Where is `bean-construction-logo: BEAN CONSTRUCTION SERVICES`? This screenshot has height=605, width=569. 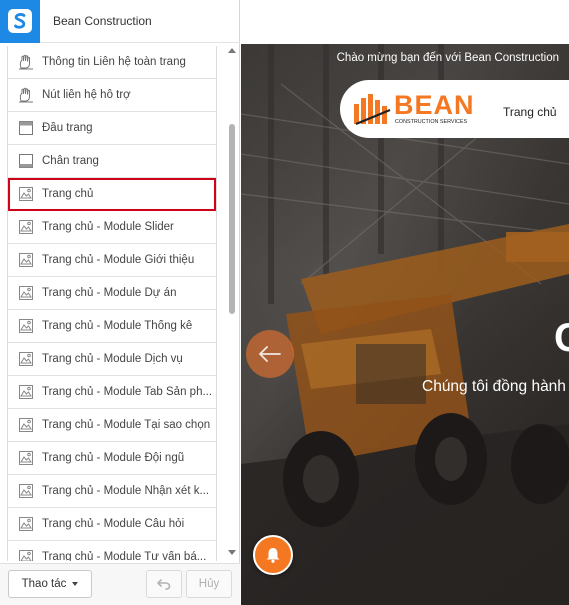 bean-construction-logo: BEAN CONSTRUCTION SERVICES is located at coordinates (419, 110).